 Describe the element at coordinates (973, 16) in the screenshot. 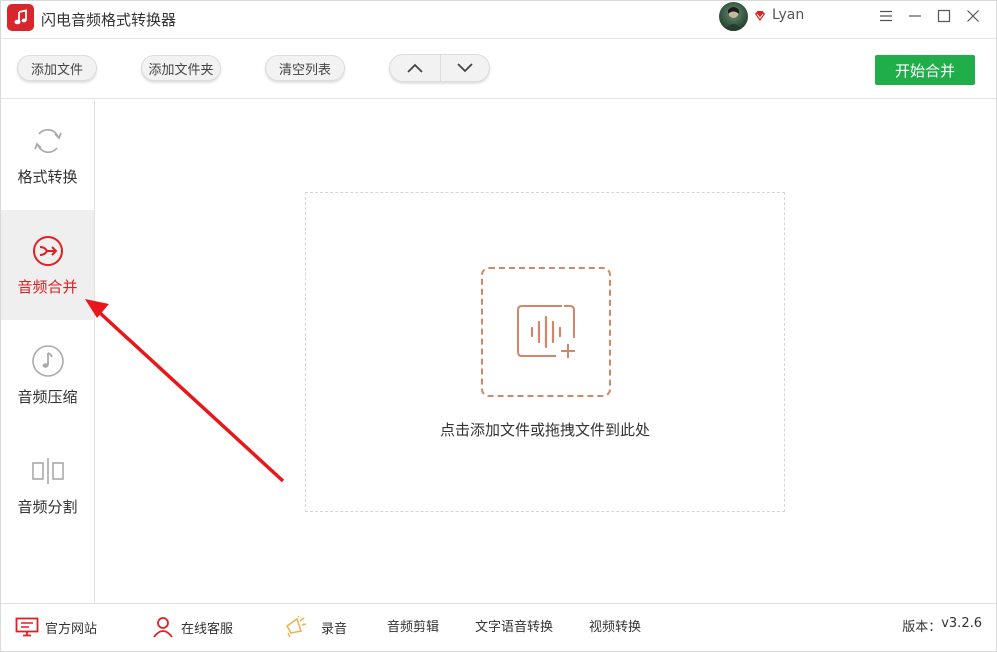

I see `close-icon` at that location.